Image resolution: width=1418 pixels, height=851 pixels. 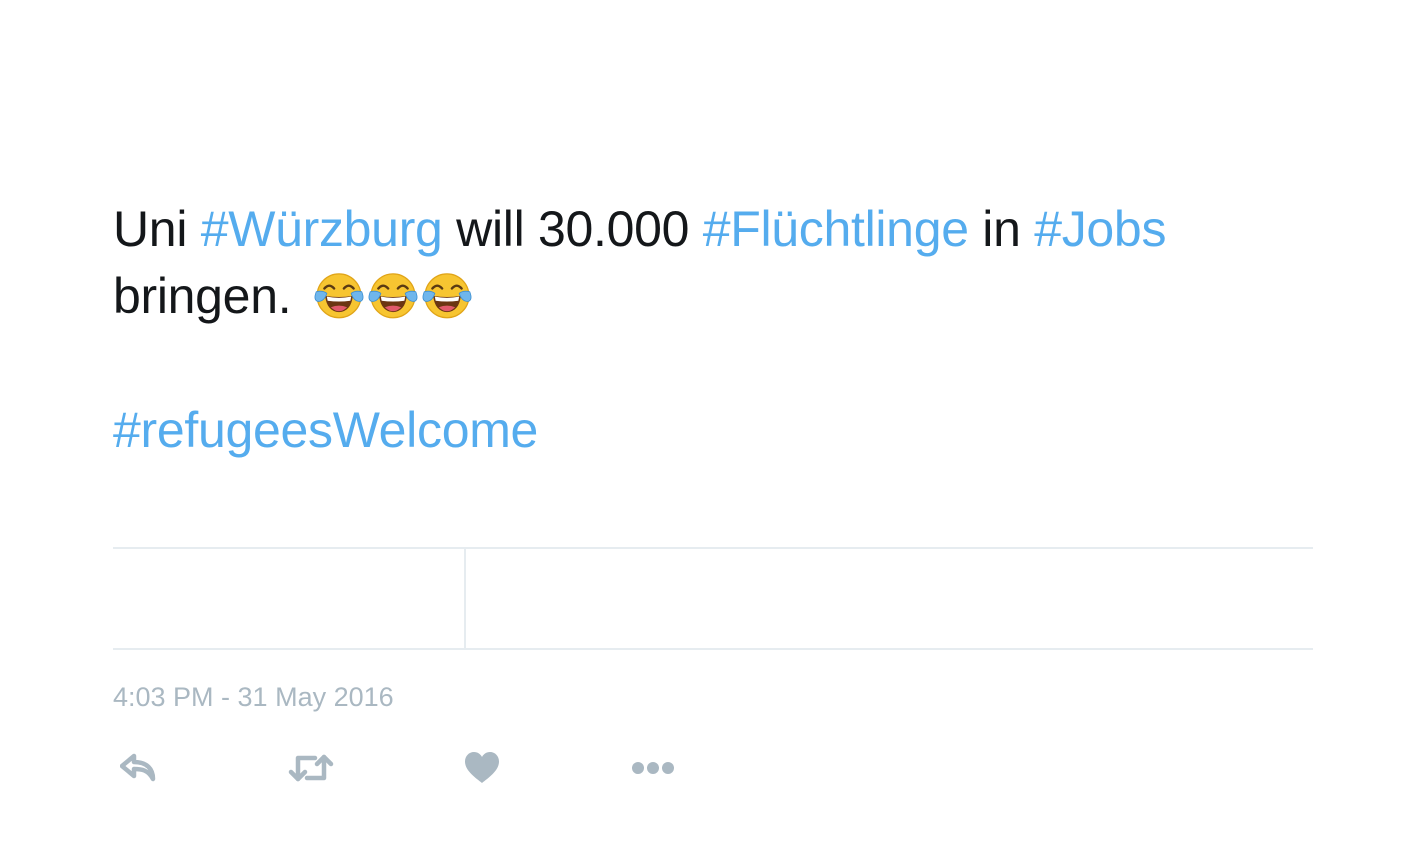 I want to click on reply-button, so click(x=138, y=768).